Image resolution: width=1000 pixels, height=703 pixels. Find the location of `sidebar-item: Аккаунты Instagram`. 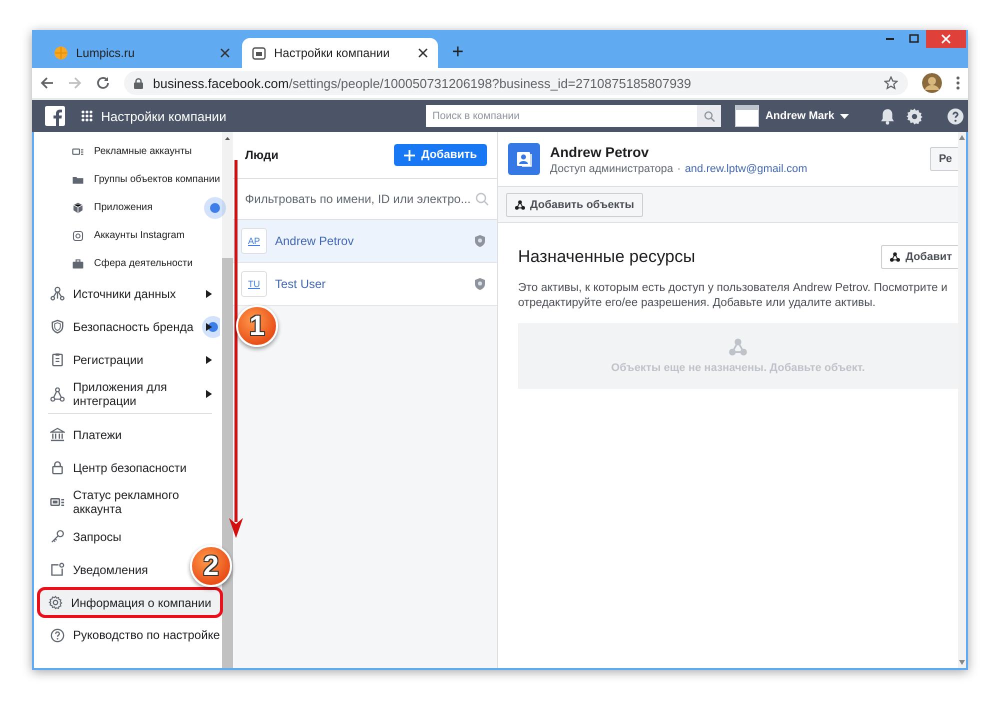

sidebar-item: Аккаунты Instagram is located at coordinates (109, 236).